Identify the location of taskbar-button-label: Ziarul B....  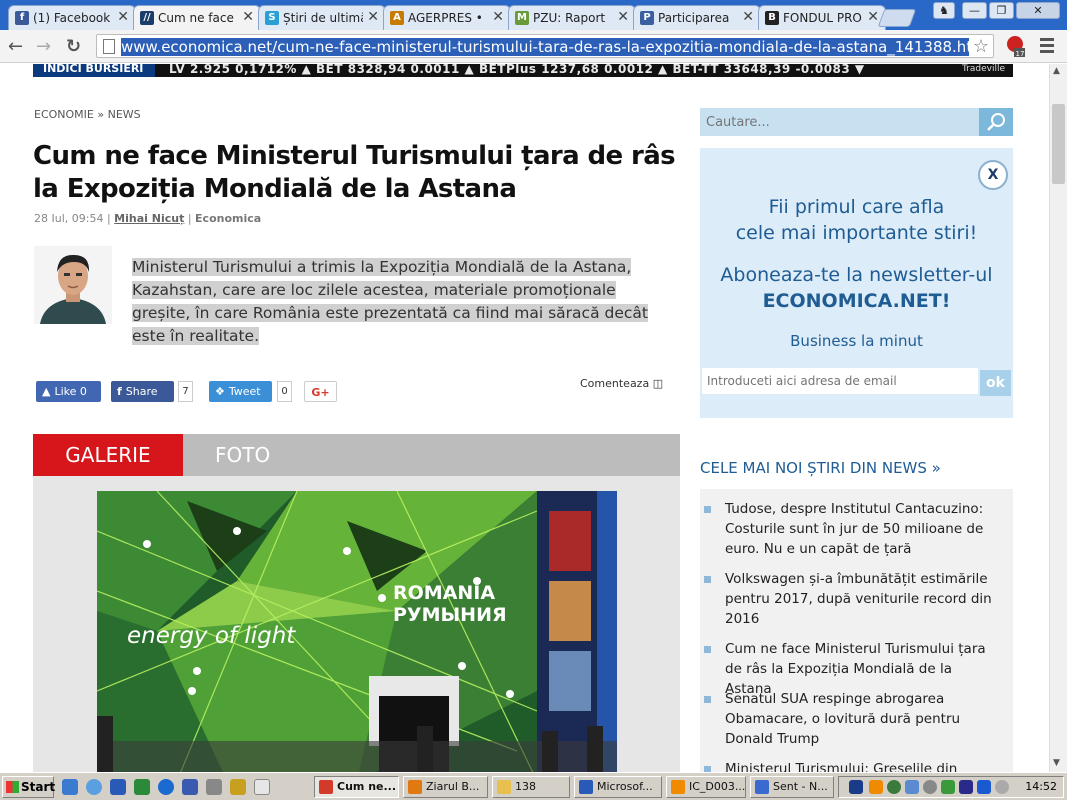
(453, 786).